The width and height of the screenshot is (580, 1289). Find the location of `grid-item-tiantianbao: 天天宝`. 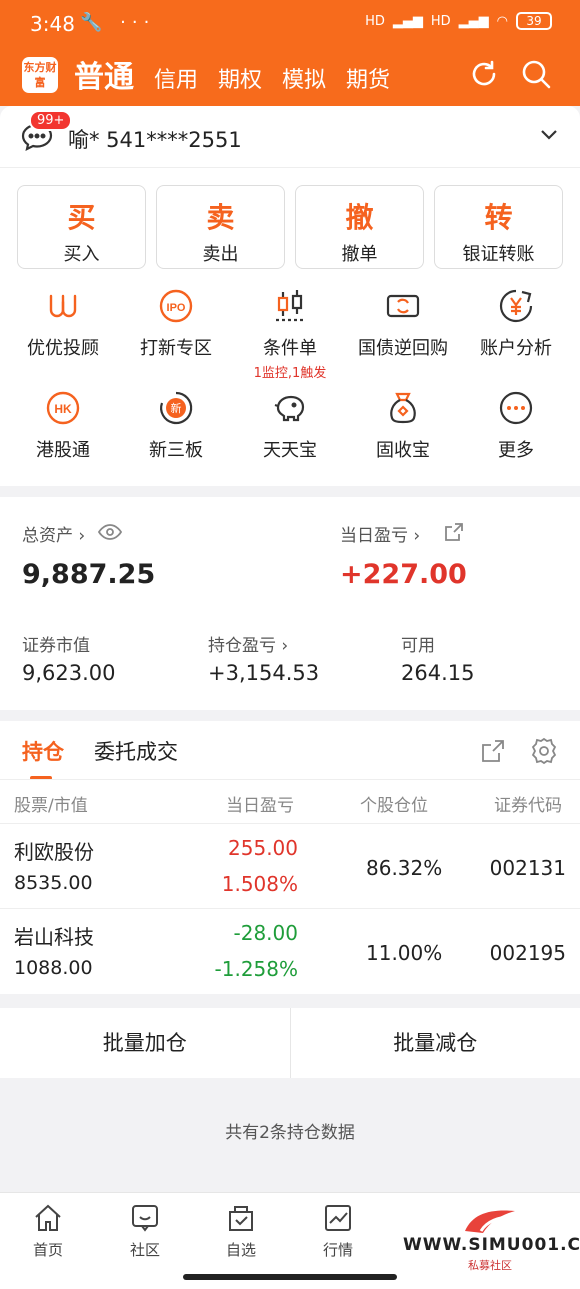

grid-item-tiantianbao: 天天宝 is located at coordinates (290, 426).